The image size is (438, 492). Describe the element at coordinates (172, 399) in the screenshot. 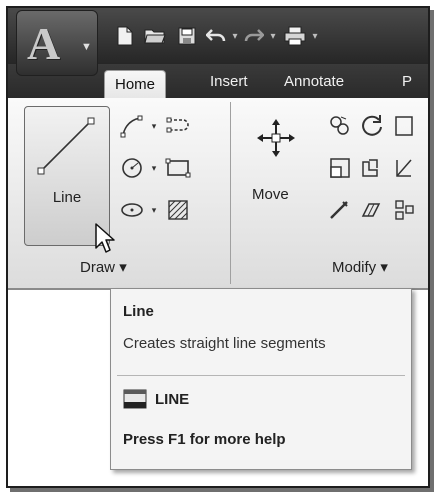

I see `tooltip-command-name: LINE` at that location.